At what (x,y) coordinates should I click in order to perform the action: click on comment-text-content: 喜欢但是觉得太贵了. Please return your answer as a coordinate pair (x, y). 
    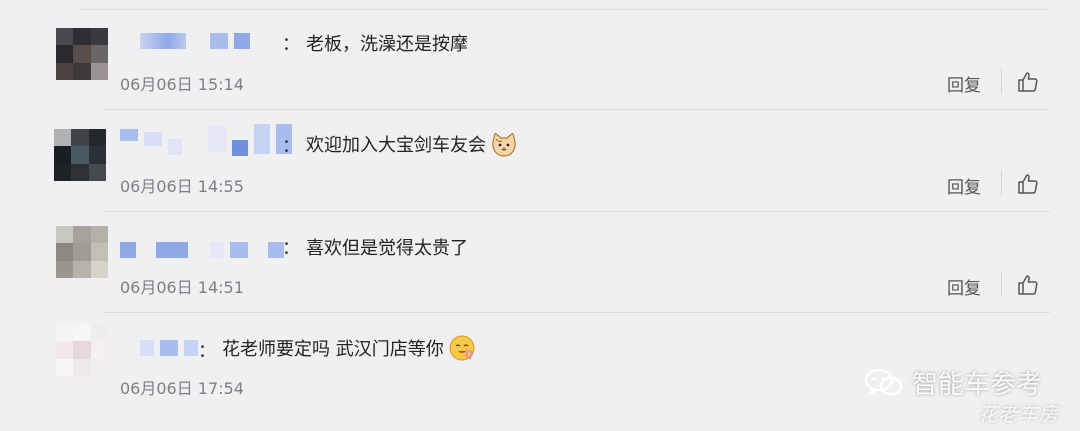
    Looking at the image, I should click on (387, 248).